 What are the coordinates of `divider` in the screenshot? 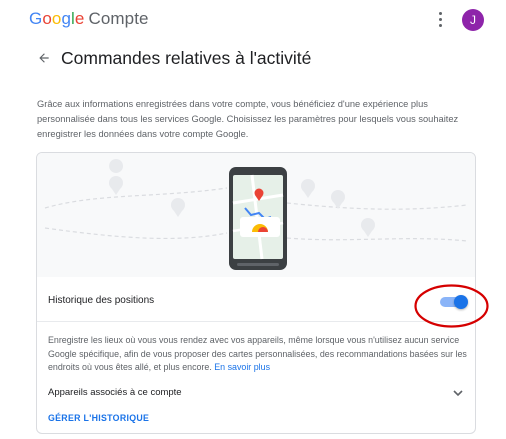 It's located at (256, 321).